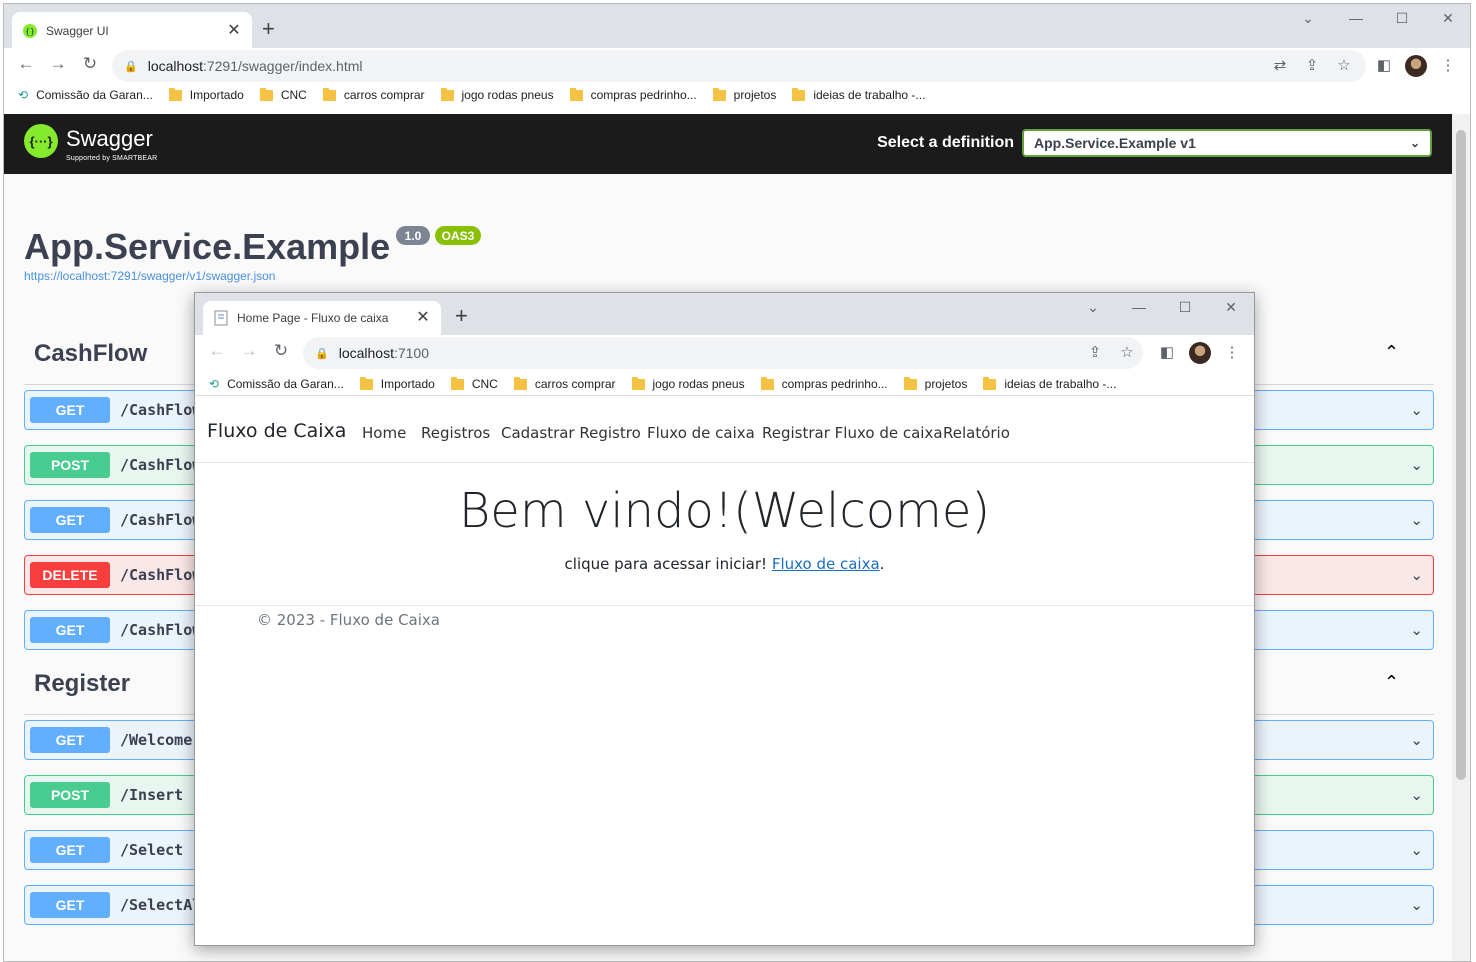 This screenshot has width=1476, height=962. Describe the element at coordinates (976, 433) in the screenshot. I see `nav-link: Relatório` at that location.